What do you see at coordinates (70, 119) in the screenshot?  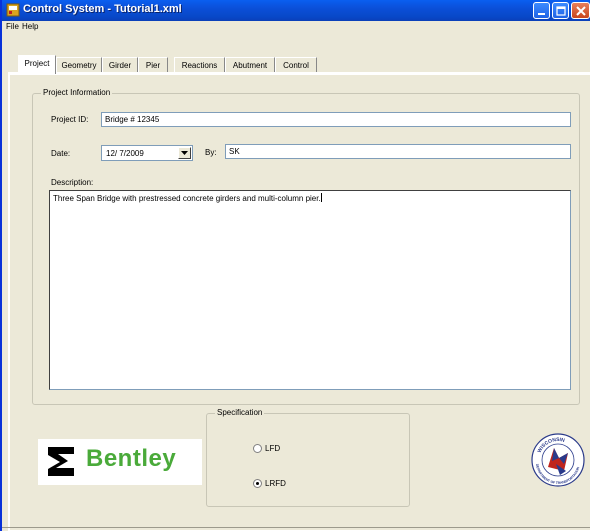 I see `project-id-label: Project ID:` at bounding box center [70, 119].